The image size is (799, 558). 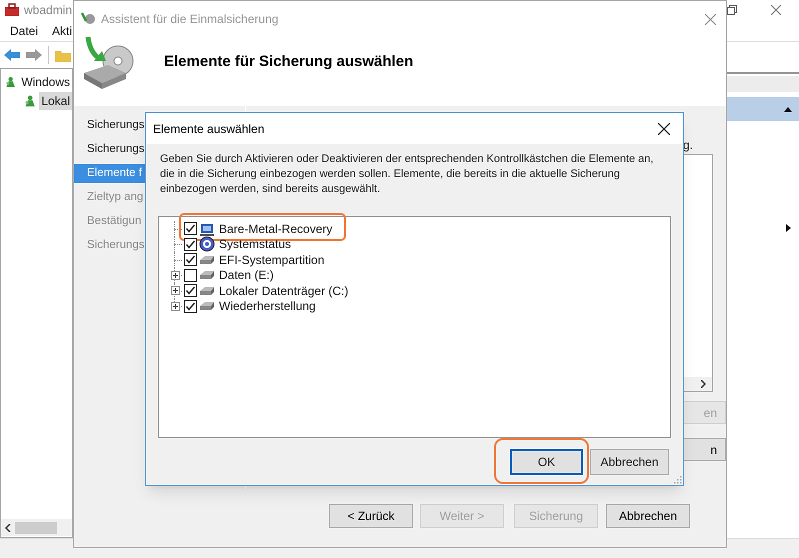 What do you see at coordinates (48, 10) in the screenshot?
I see `window-title: wbadmin` at bounding box center [48, 10].